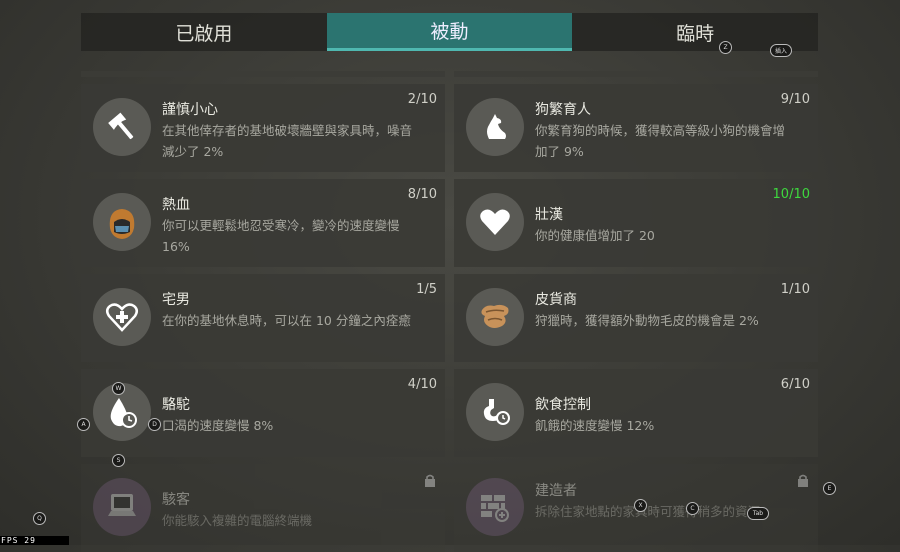  Describe the element at coordinates (287, 141) in the screenshot. I see `perk-description: 在其他倖存者的基地破壞牆壁與家具時，噪音減少了 2%` at that location.